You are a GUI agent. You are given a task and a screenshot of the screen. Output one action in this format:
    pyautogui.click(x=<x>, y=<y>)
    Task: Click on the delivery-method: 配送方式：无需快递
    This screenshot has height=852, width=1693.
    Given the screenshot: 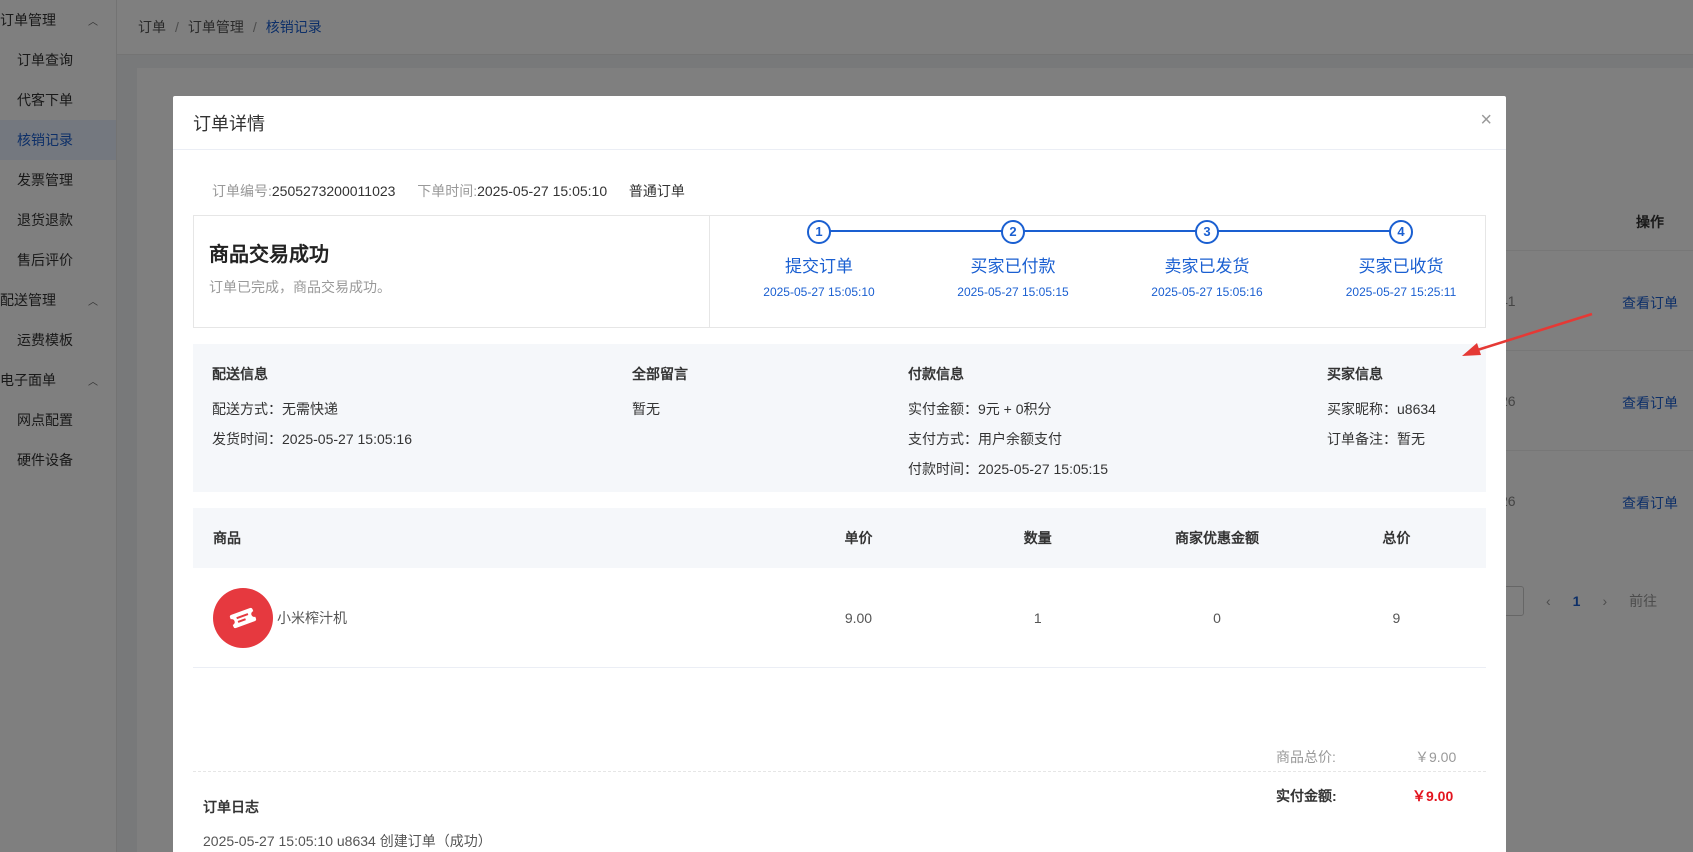 What is the action you would take?
    pyautogui.click(x=275, y=409)
    